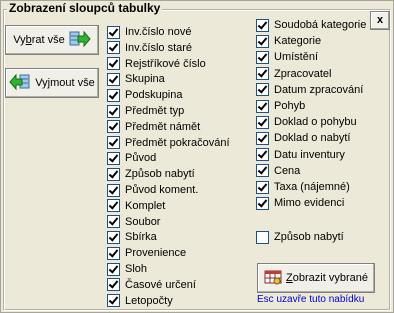 The height and width of the screenshot is (313, 394). Describe the element at coordinates (127, 269) in the screenshot. I see `column-checkbox-row: Sloh` at that location.